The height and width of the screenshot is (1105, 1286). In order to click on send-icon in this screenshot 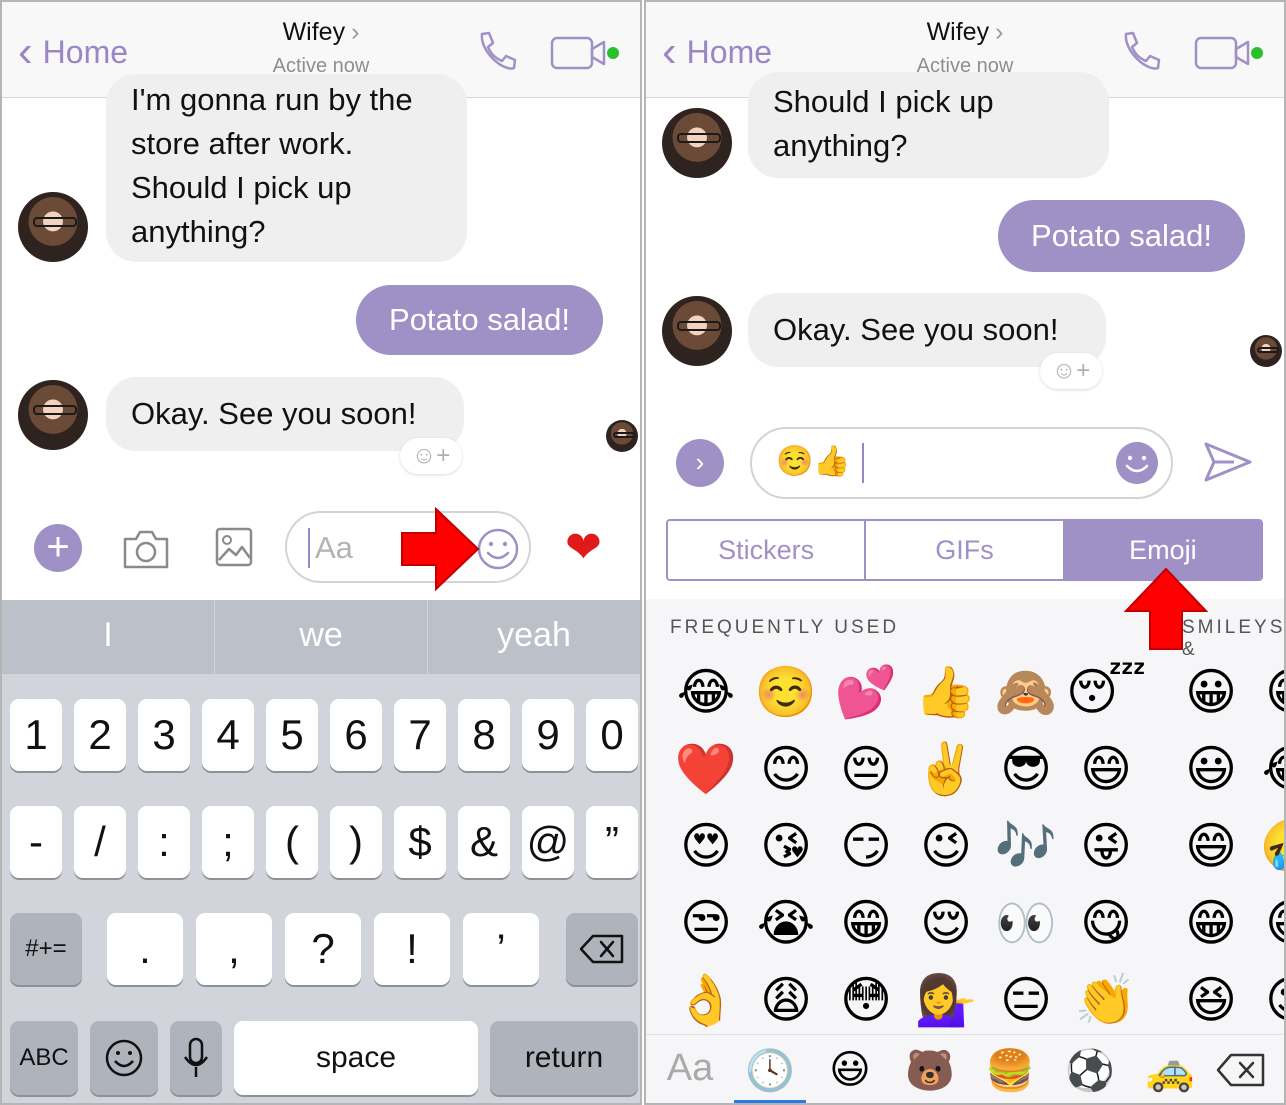, I will do `click(1228, 462)`.